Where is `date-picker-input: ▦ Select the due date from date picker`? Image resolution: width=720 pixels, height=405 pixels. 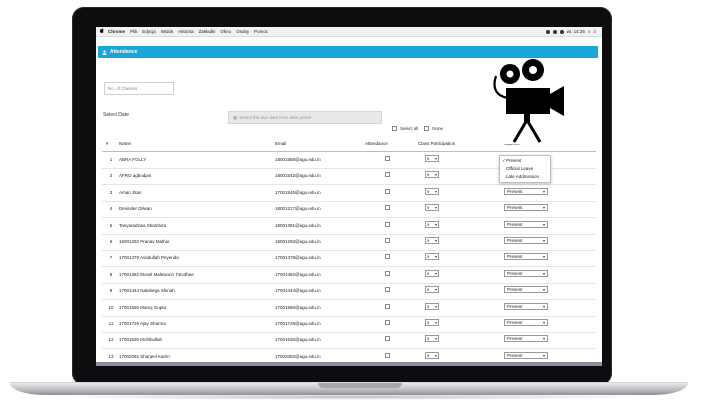 date-picker-input: ▦ Select the due date from date picker is located at coordinates (305, 117).